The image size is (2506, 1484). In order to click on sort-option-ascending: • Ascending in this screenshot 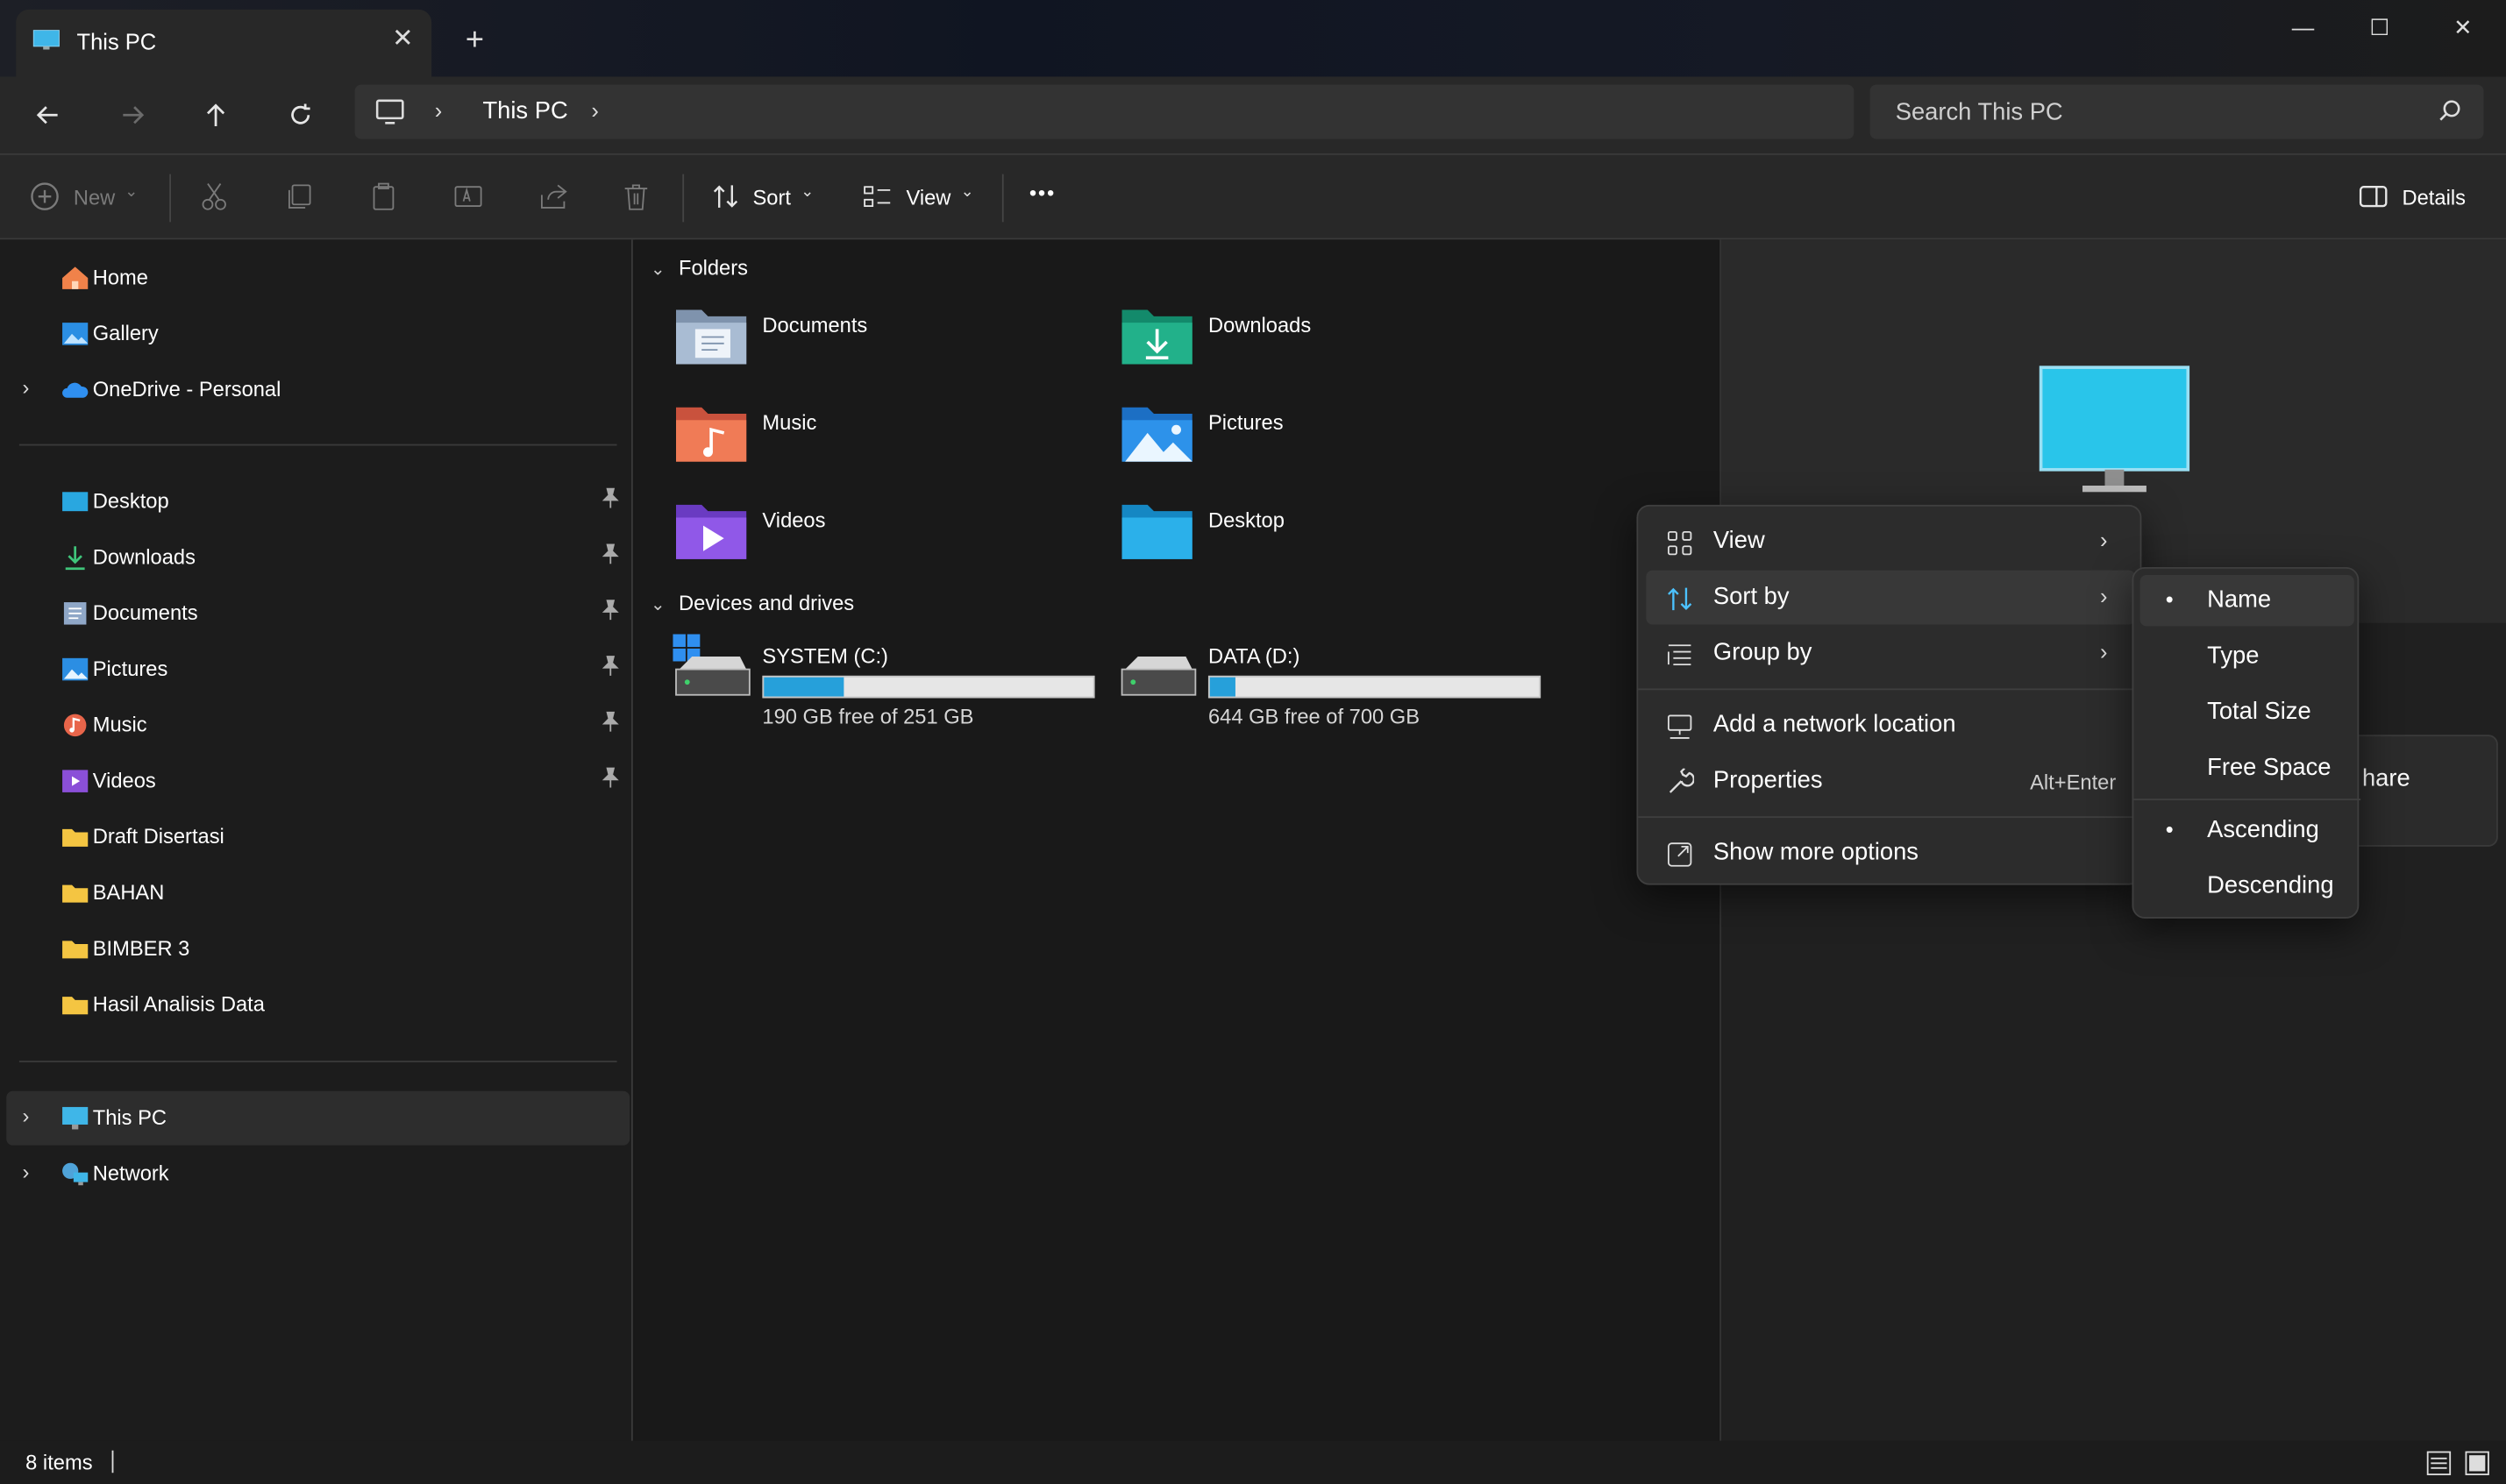, I will do `click(2247, 830)`.